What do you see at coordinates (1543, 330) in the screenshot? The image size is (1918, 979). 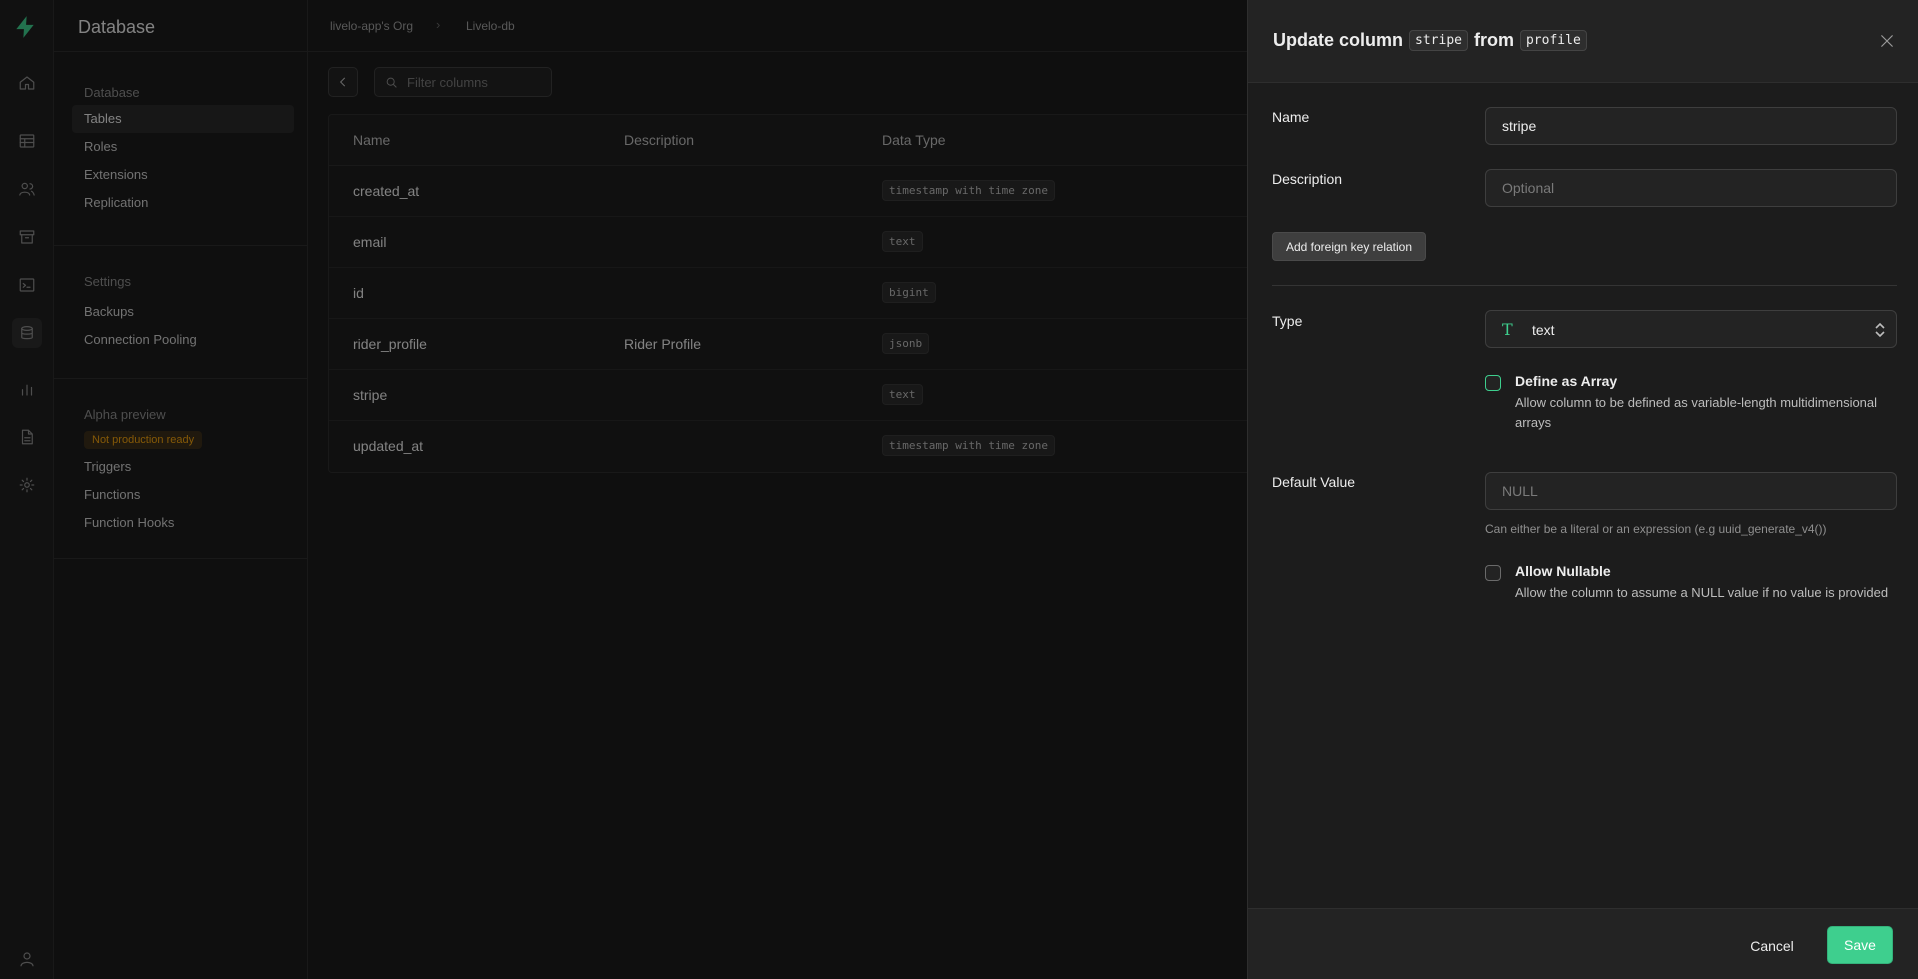 I see `type-value: text` at bounding box center [1543, 330].